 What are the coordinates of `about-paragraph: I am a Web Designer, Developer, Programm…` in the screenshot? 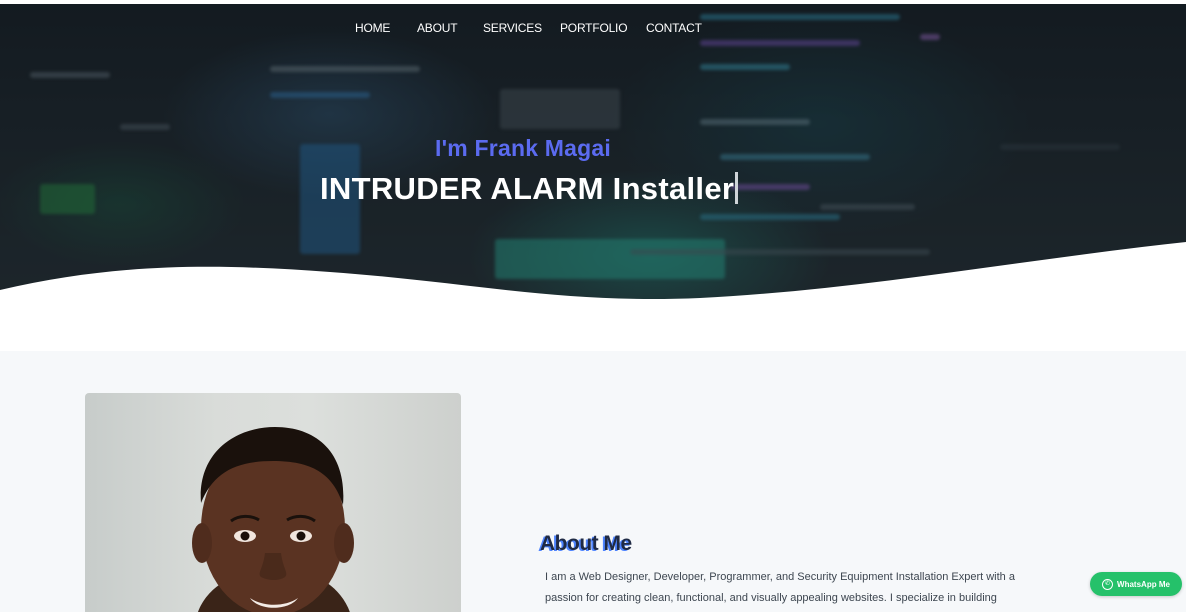 It's located at (780, 589).